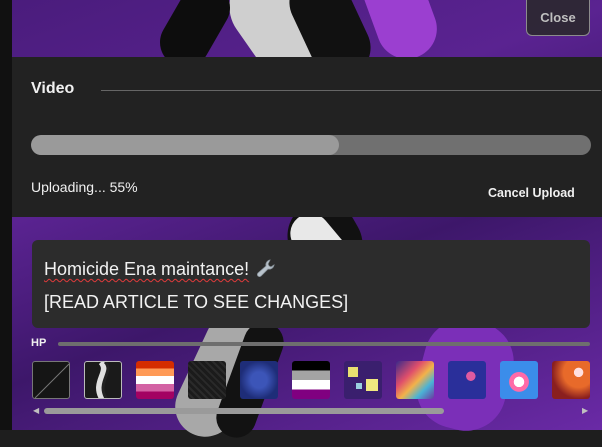 The image size is (602, 447). Describe the element at coordinates (363, 380) in the screenshot. I see `cubes-swatch` at that location.